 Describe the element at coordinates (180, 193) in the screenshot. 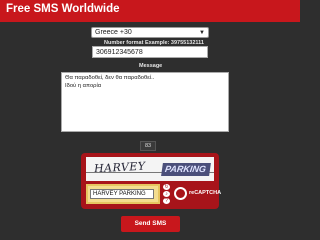

I see `recaptcha-icon` at that location.